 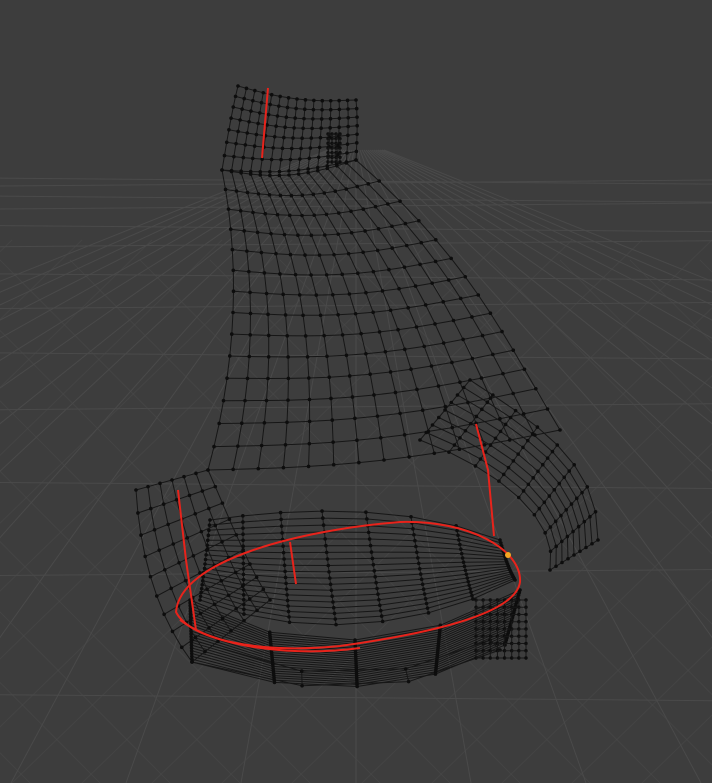 What do you see at coordinates (508, 555) in the screenshot?
I see `active-vertex` at bounding box center [508, 555].